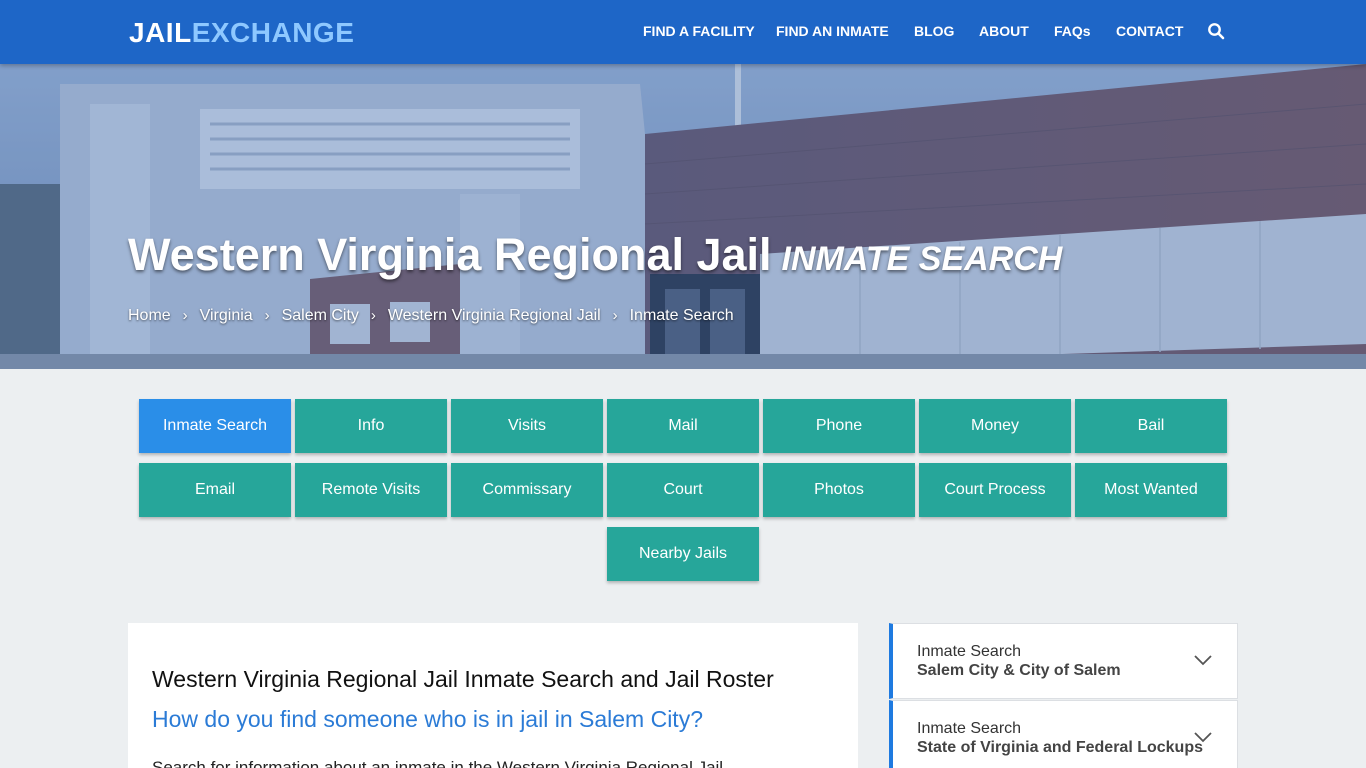  What do you see at coordinates (1004, 31) in the screenshot?
I see `nav-about: ABOUT` at bounding box center [1004, 31].